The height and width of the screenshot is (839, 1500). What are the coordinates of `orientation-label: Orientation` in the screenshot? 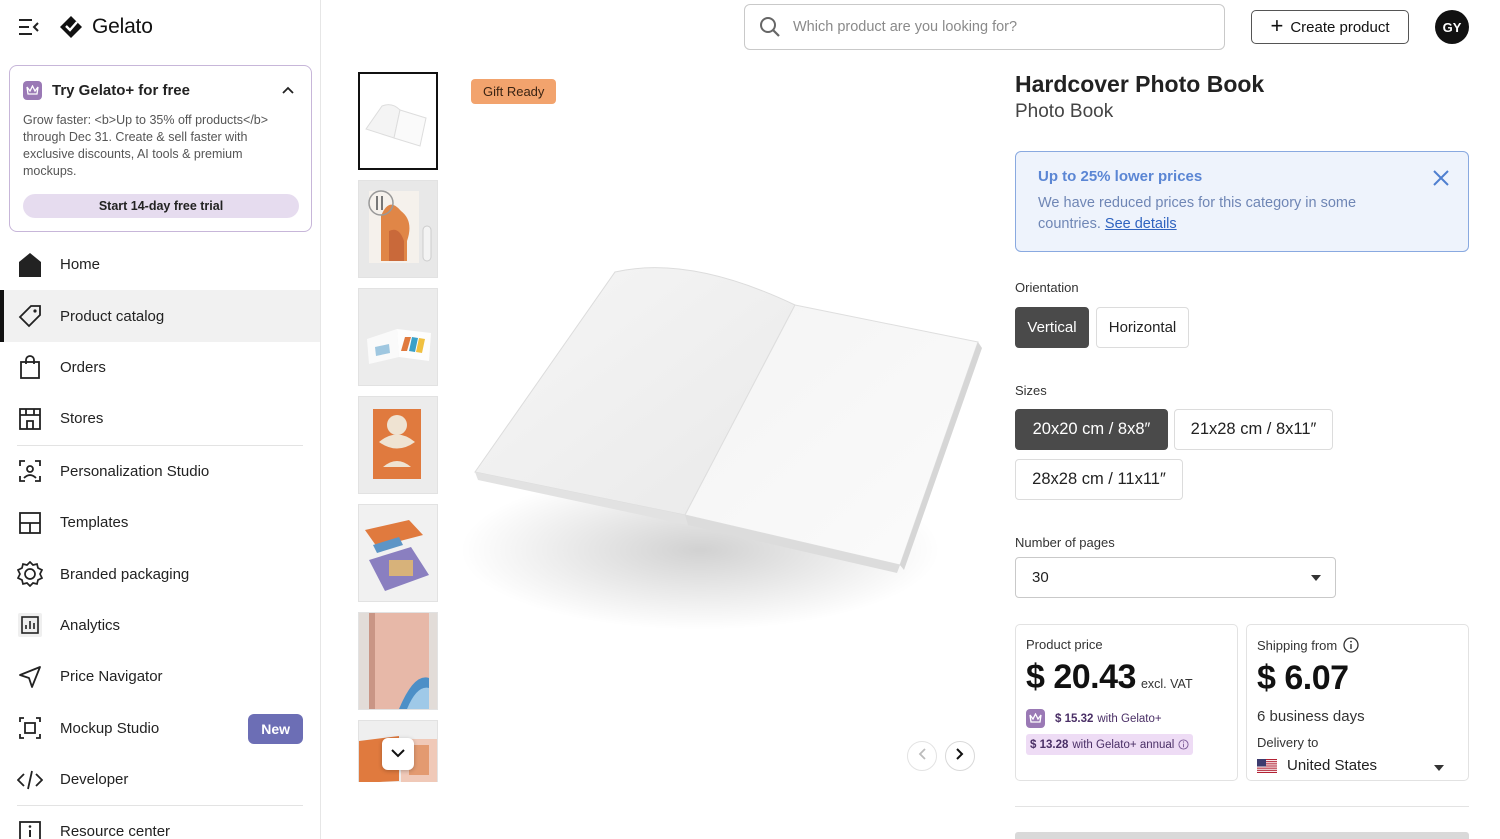 It's located at (1047, 287).